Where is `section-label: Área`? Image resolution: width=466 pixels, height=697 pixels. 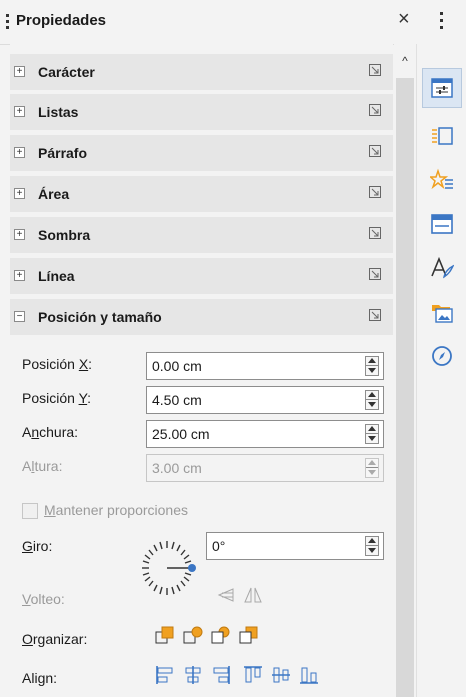
section-label: Área is located at coordinates (54, 194).